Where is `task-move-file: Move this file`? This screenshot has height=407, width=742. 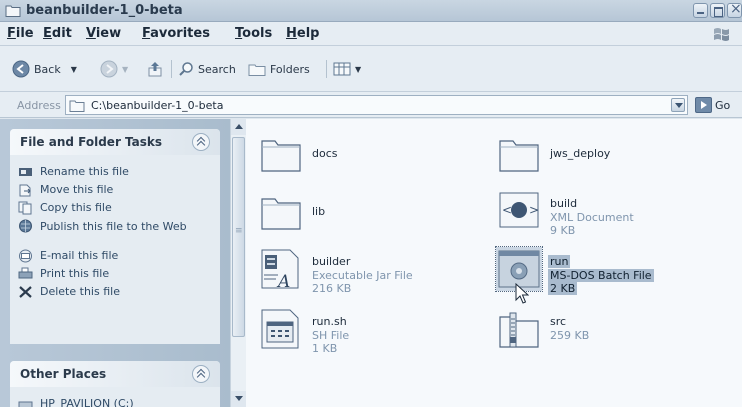 task-move-file: Move this file is located at coordinates (115, 190).